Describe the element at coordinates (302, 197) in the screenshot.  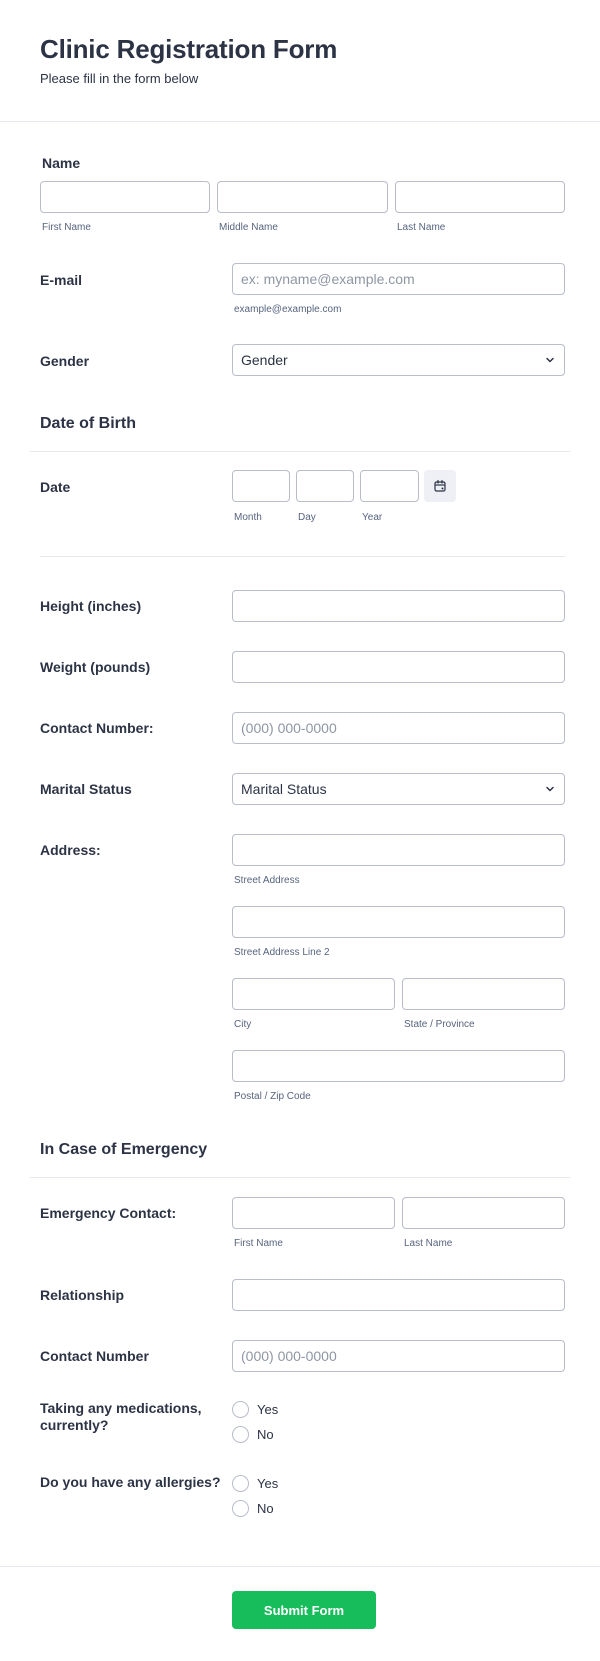
I see `middle-name-input` at that location.